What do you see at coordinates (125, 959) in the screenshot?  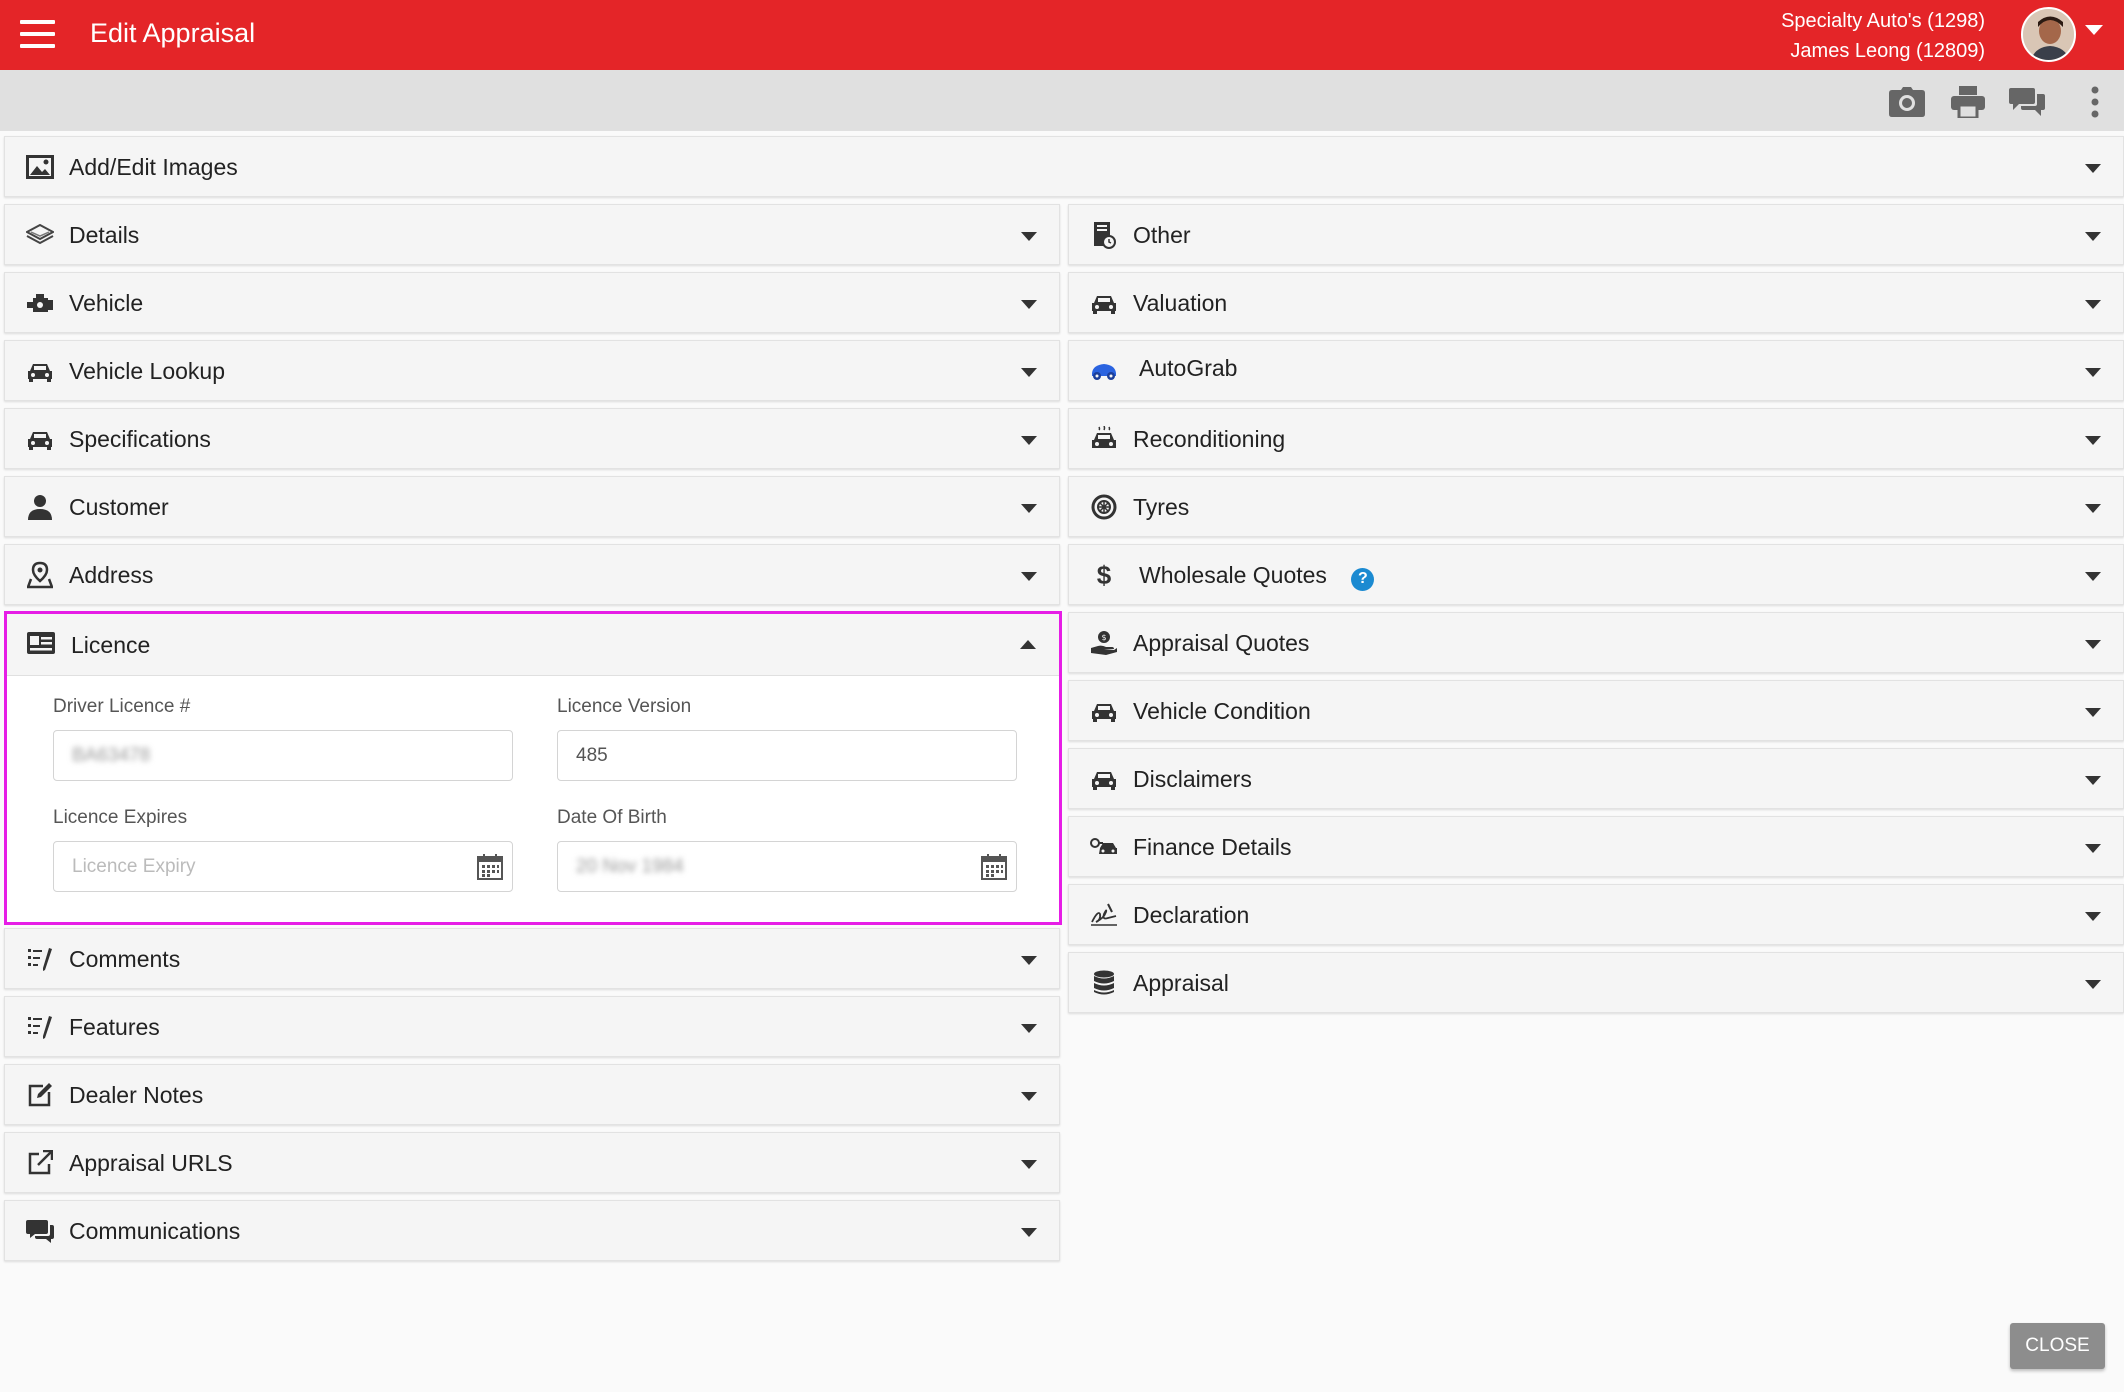 I see `panel-label: Comments` at bounding box center [125, 959].